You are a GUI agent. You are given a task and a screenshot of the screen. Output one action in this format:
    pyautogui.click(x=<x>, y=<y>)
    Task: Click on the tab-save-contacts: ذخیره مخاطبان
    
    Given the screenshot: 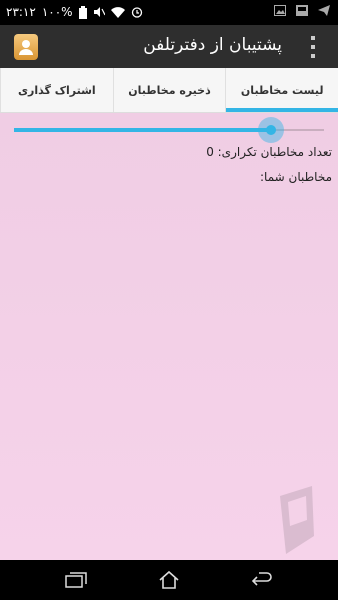 What is the action you would take?
    pyautogui.click(x=169, y=90)
    